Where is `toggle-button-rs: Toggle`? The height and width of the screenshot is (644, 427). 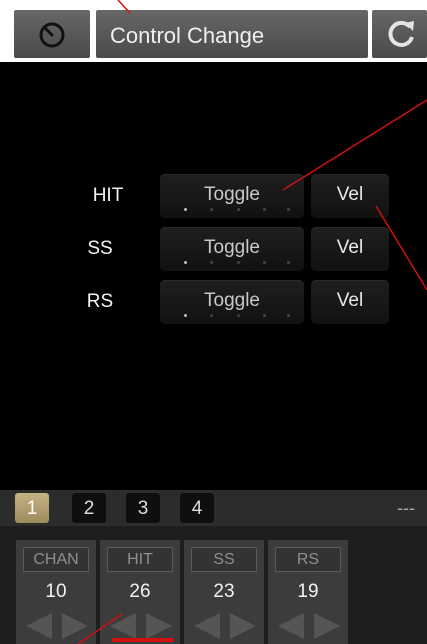
toggle-button-rs: Toggle is located at coordinates (232, 302).